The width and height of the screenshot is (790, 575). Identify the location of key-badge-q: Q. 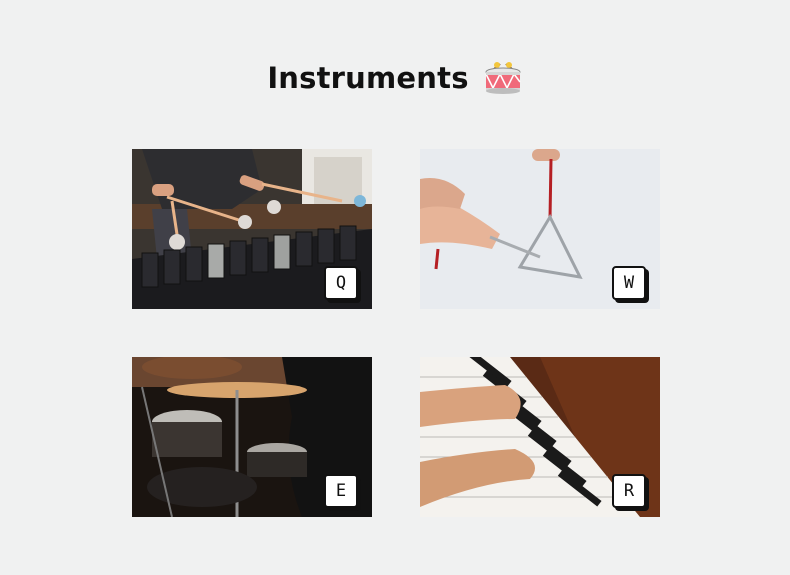
(341, 283).